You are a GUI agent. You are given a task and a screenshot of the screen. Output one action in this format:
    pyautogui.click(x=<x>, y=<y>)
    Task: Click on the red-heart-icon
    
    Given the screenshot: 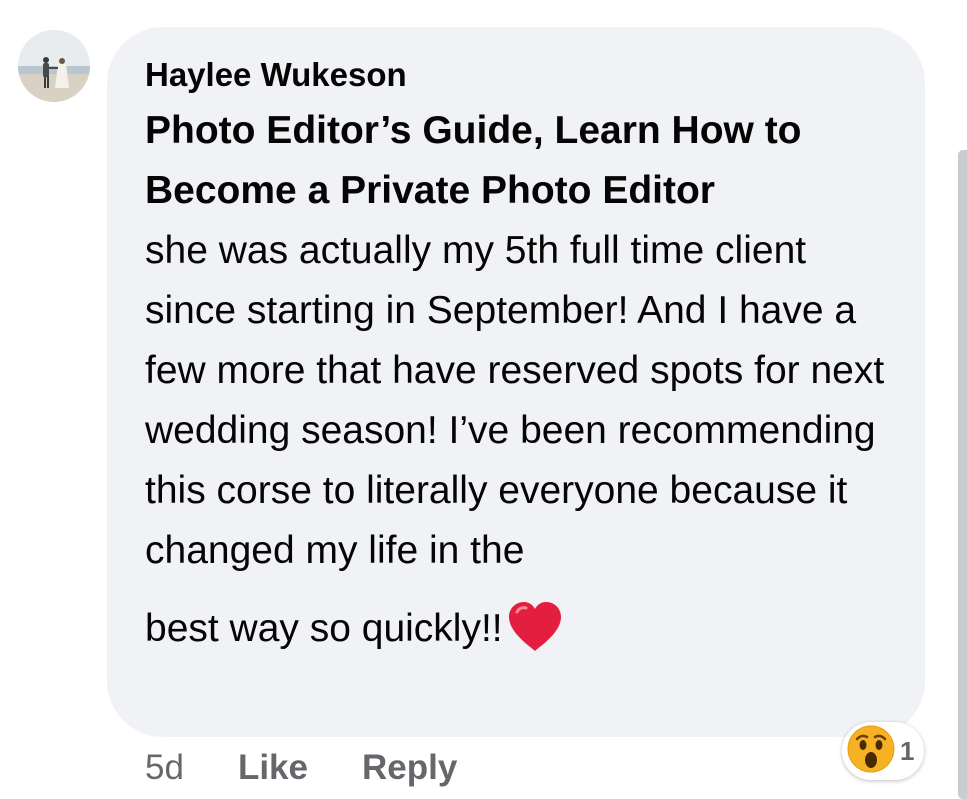 What is the action you would take?
    pyautogui.click(x=535, y=636)
    